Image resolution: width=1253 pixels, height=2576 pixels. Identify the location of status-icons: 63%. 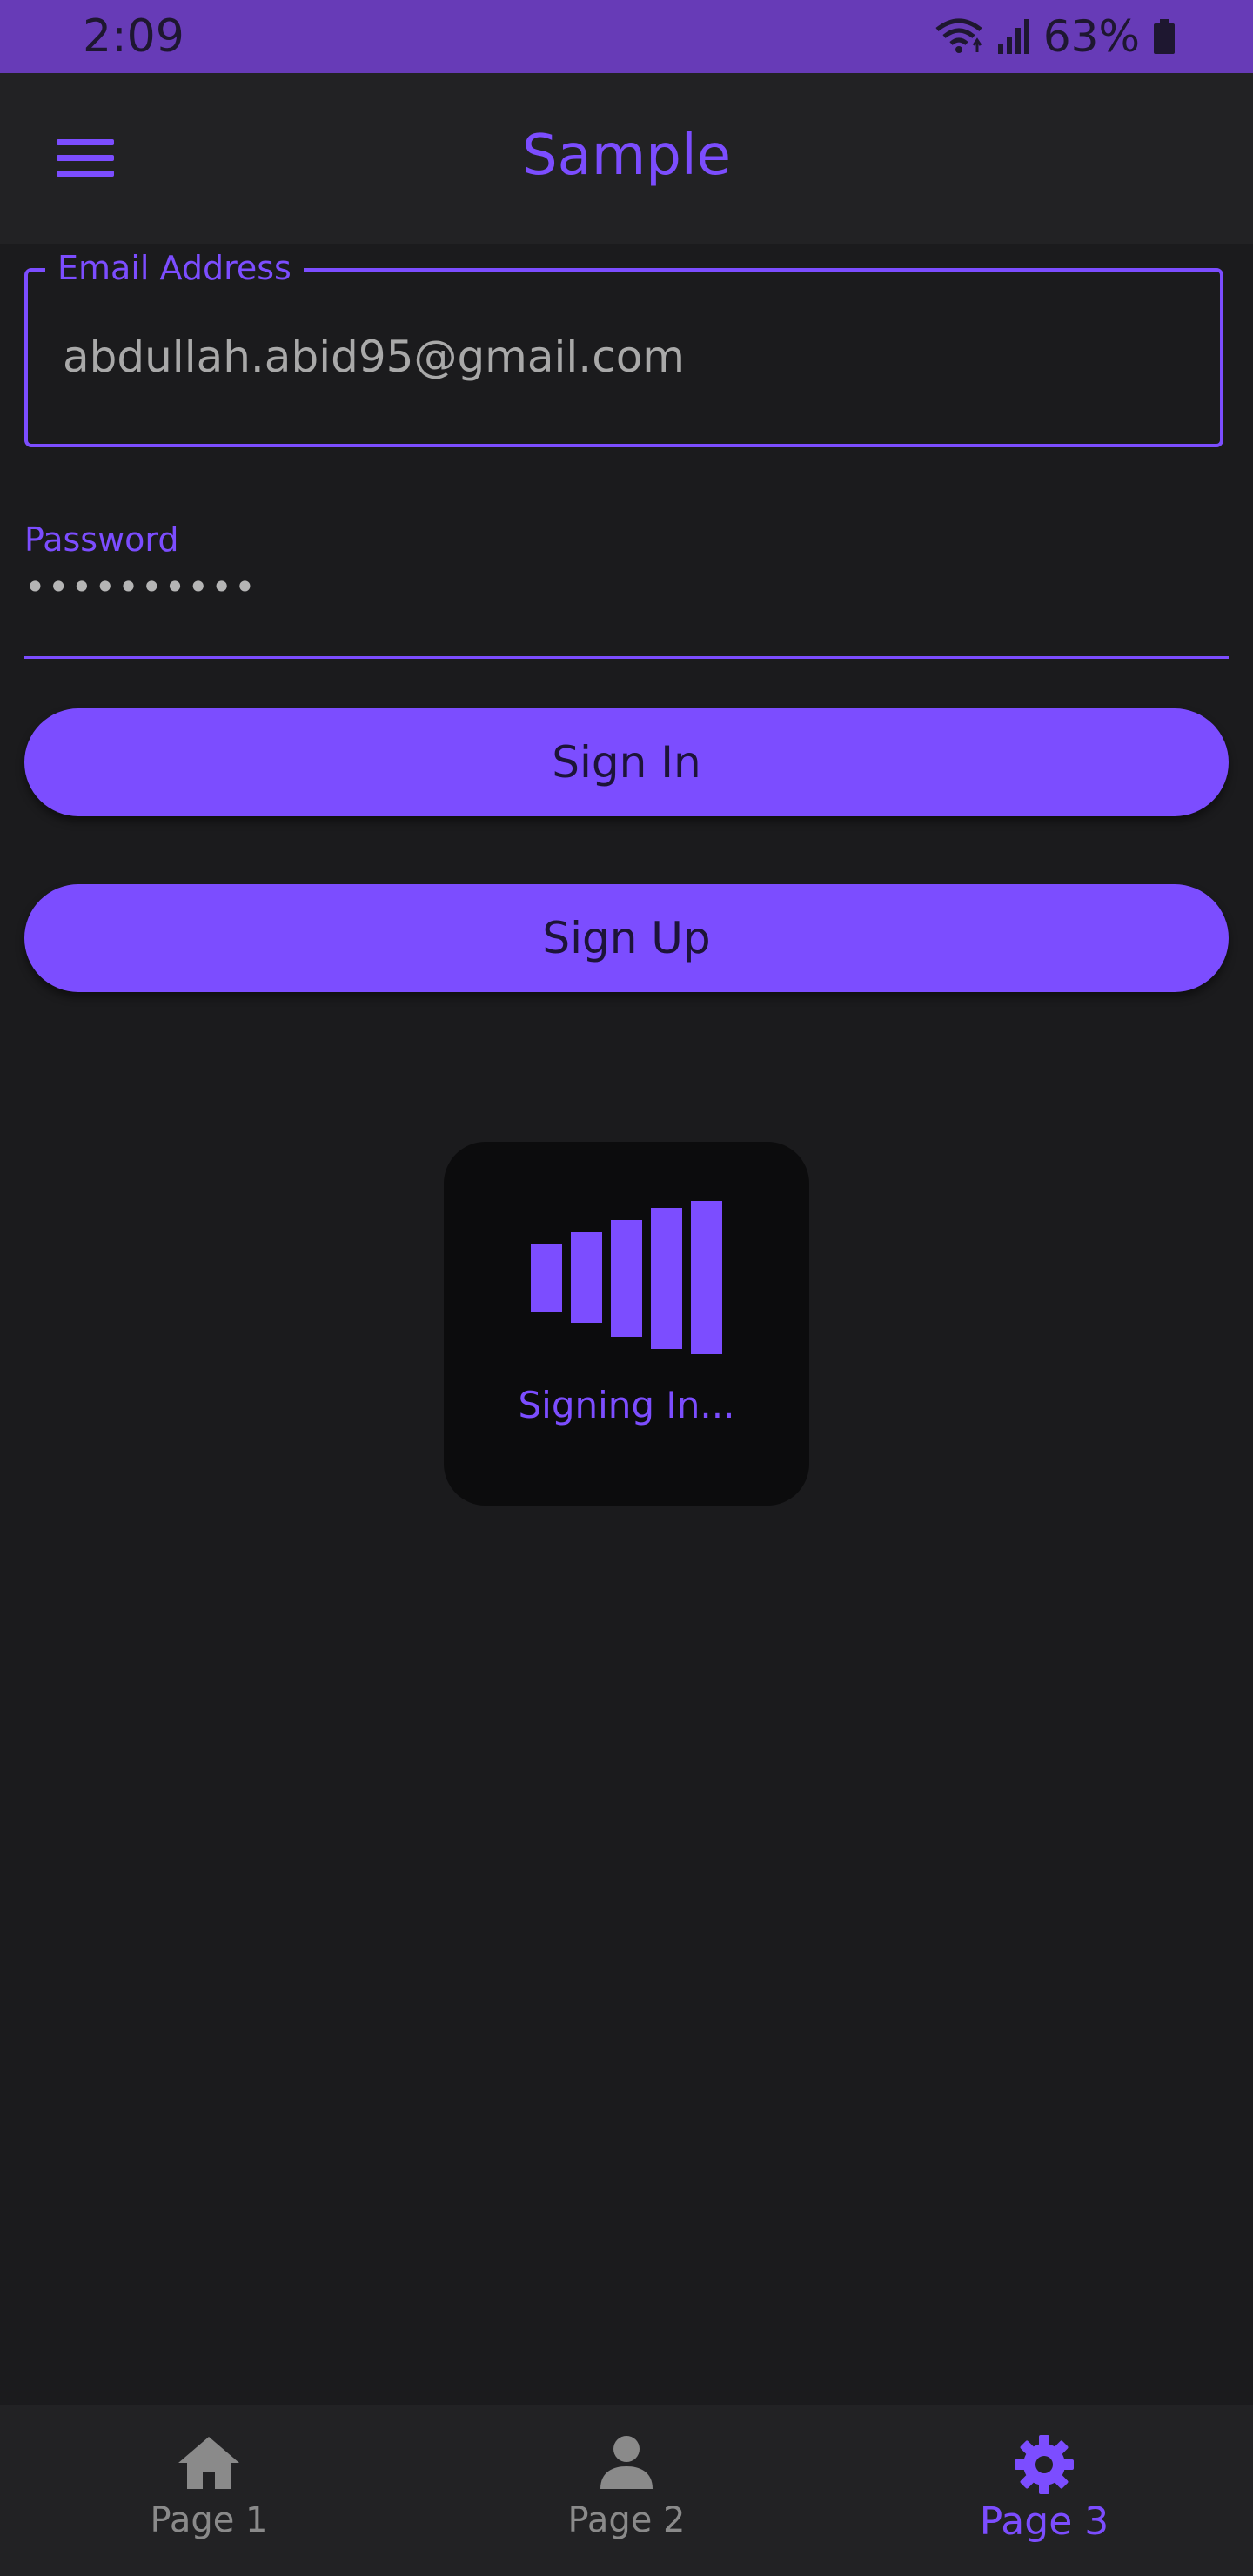
(1055, 37).